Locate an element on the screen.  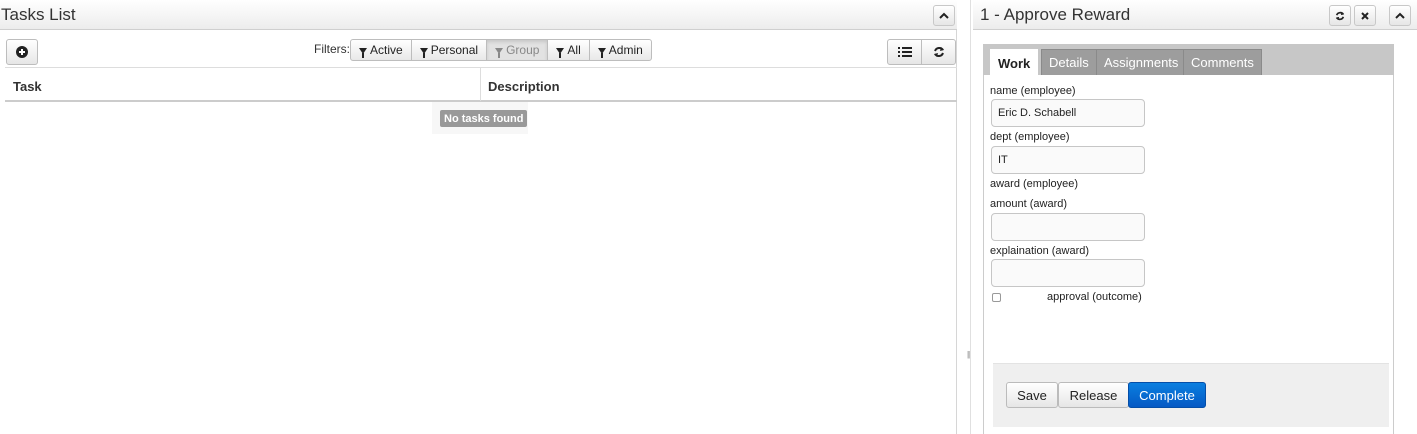
task-tabs: Work Details Assignments Comments is located at coordinates (1188, 60).